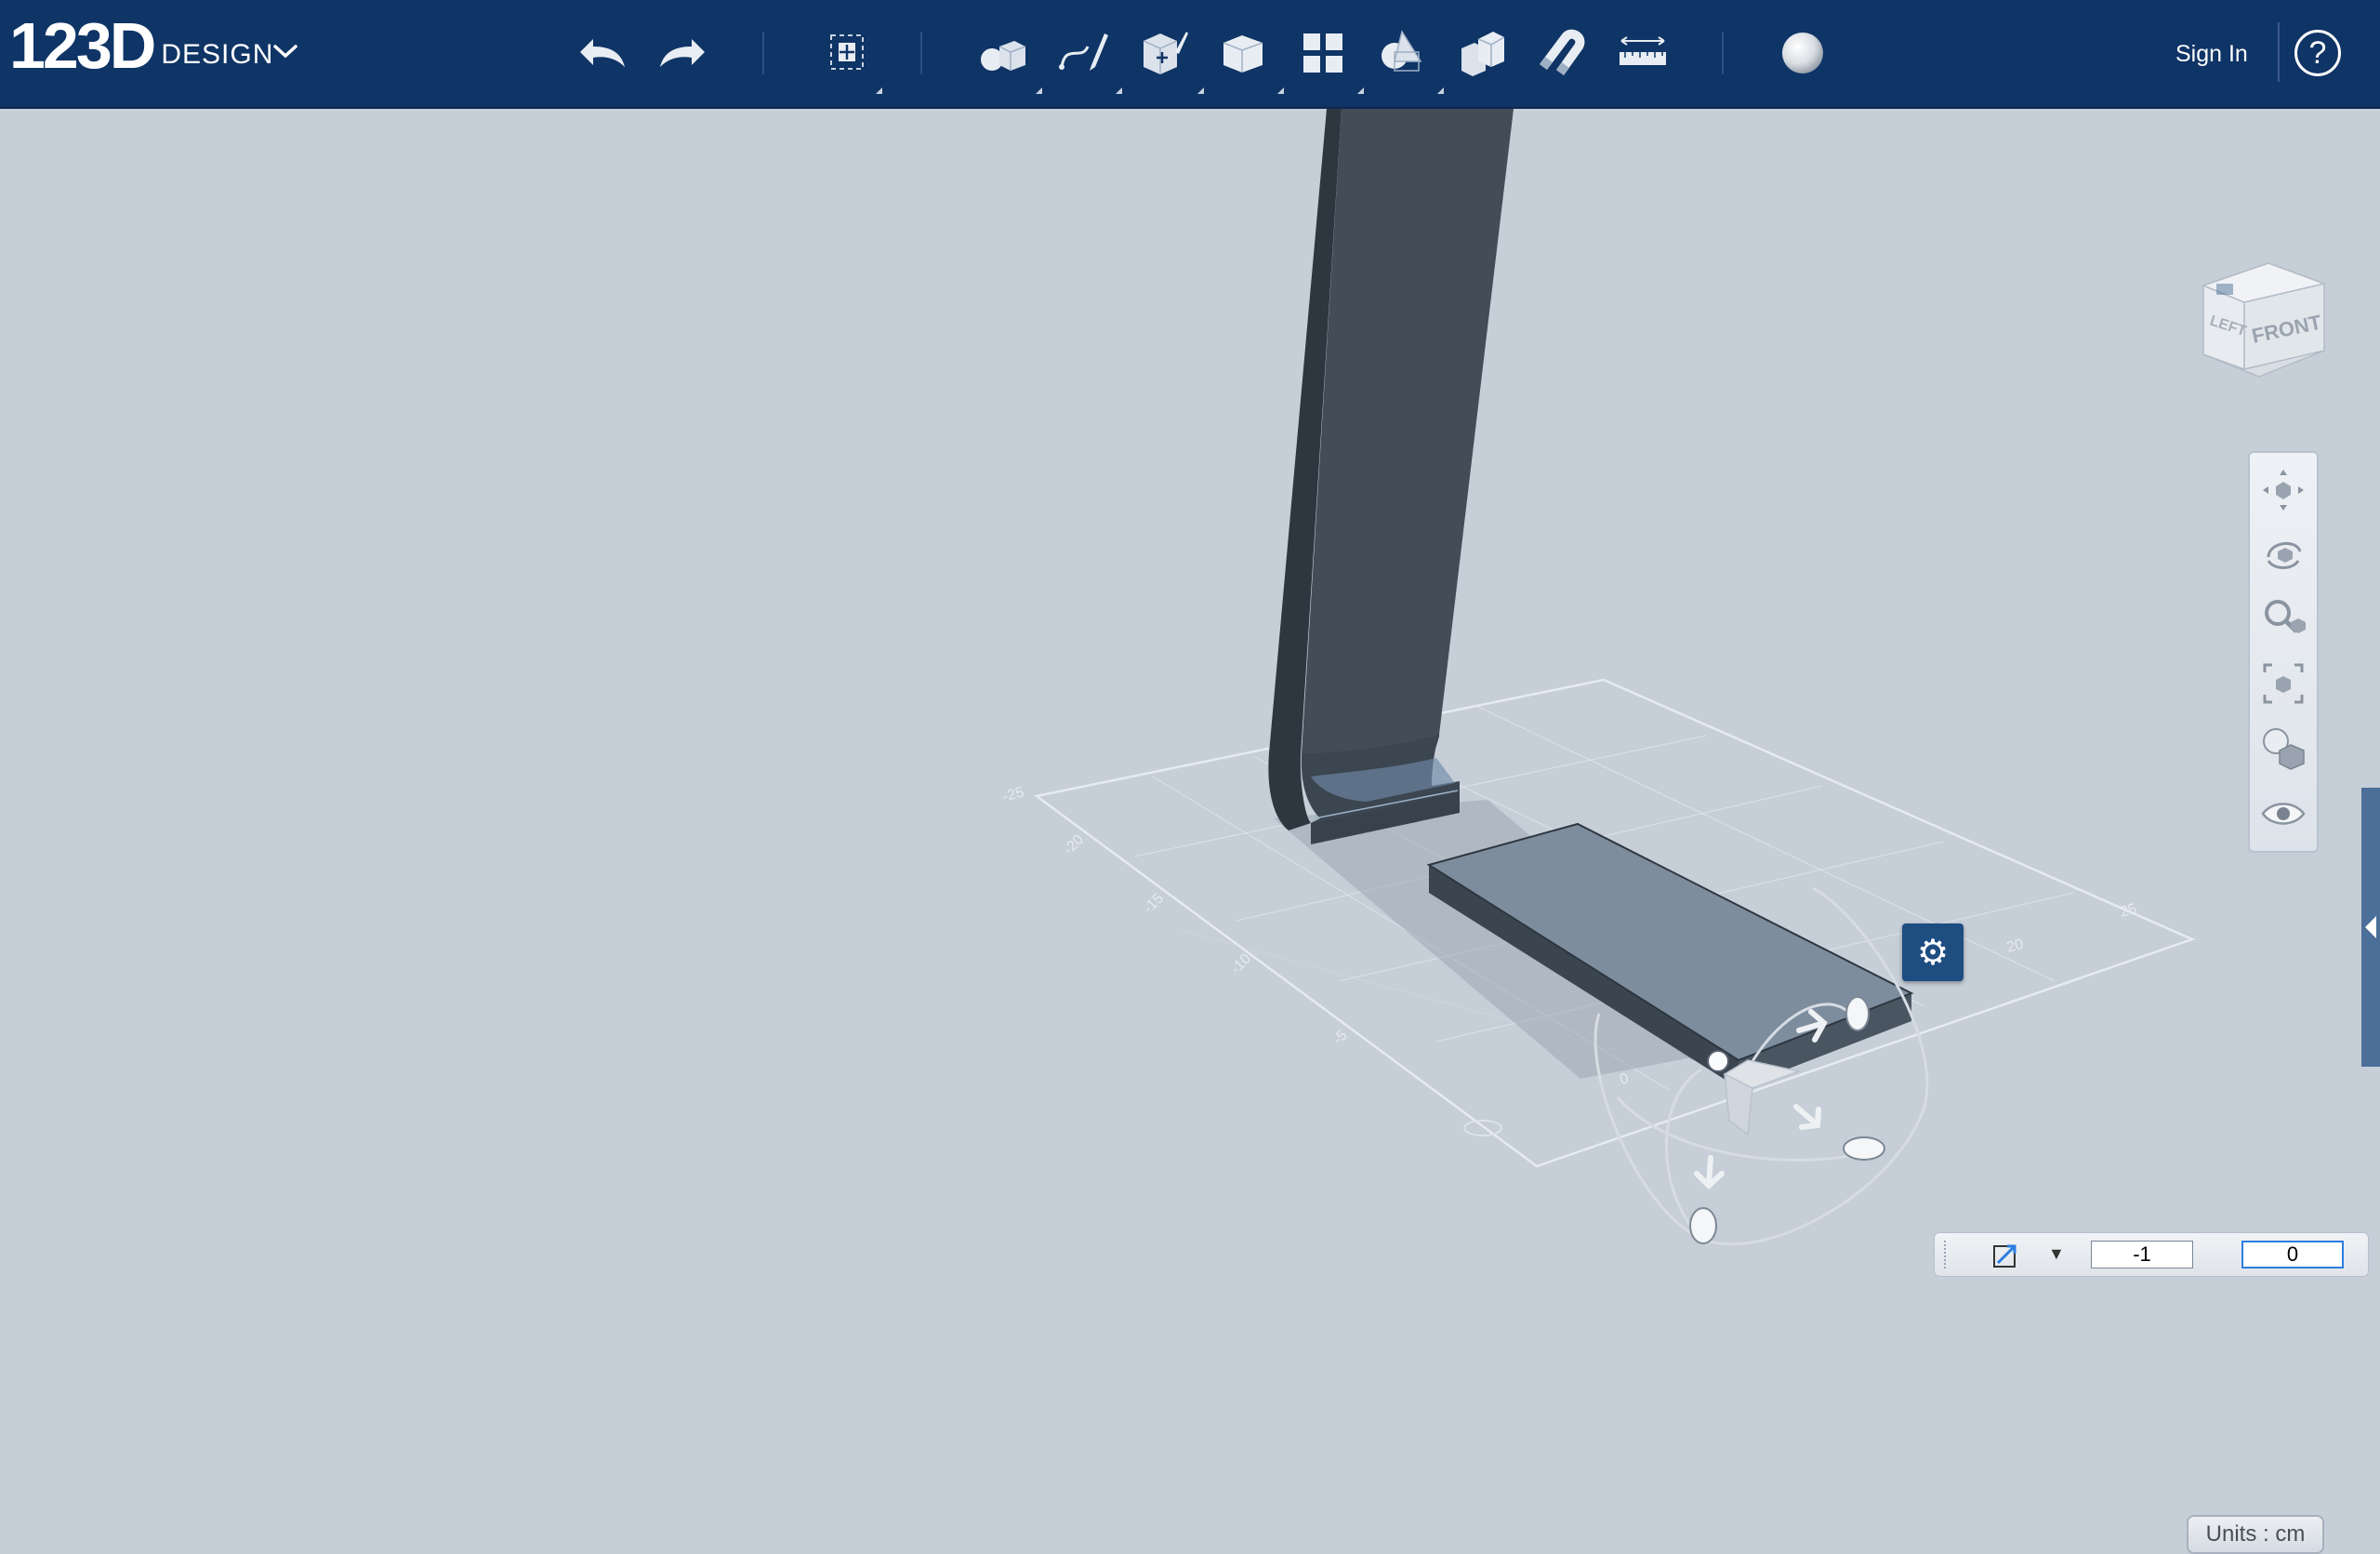  Describe the element at coordinates (2005, 1255) in the screenshot. I see `move-mode-icon` at that location.